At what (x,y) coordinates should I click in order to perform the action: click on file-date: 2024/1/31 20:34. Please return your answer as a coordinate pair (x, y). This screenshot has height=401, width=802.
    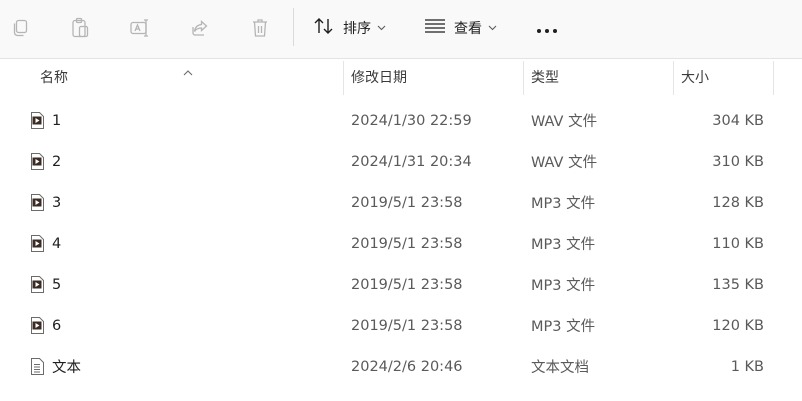
    Looking at the image, I should click on (411, 161).